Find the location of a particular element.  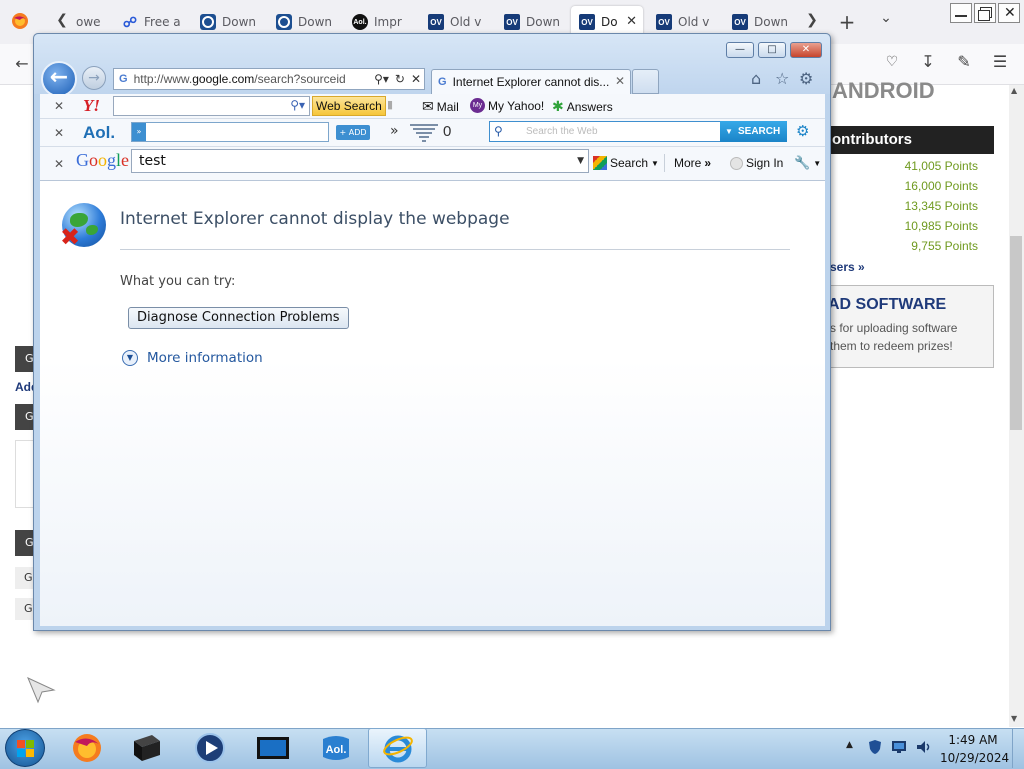

google-logo: Google is located at coordinates (103, 160).